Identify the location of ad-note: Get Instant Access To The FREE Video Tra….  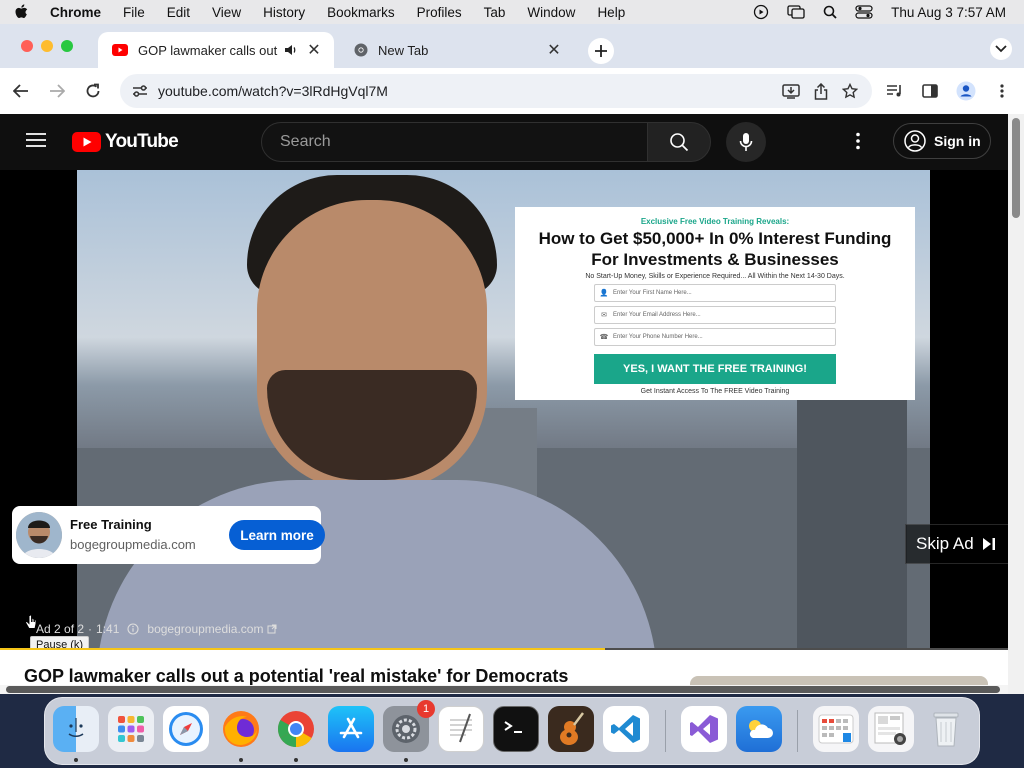
(715, 391).